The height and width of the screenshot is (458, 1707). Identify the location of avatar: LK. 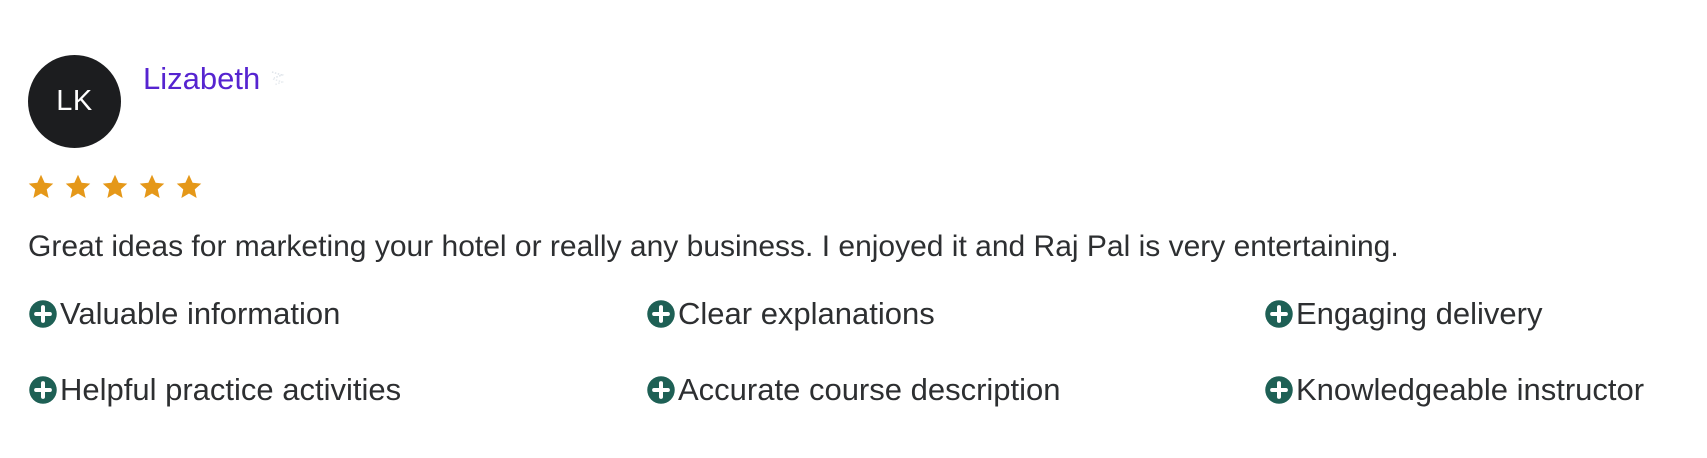
(74, 101).